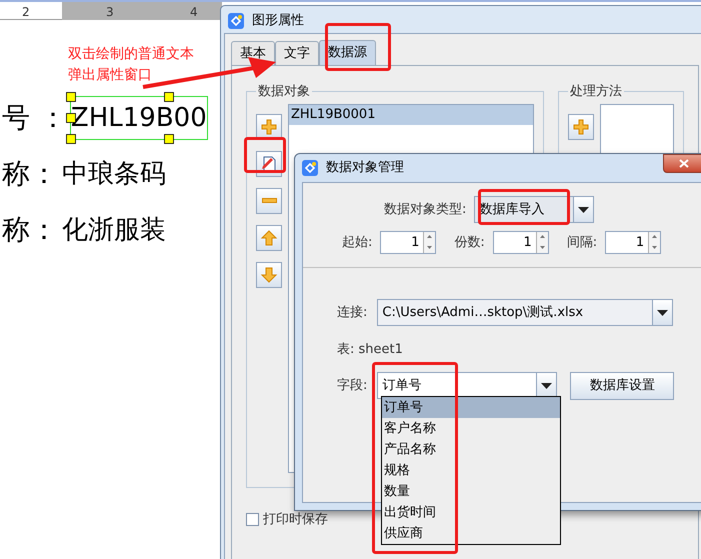 Image resolution: width=701 pixels, height=559 pixels. Describe the element at coordinates (357, 243) in the screenshot. I see `field-label: 起始:` at that location.